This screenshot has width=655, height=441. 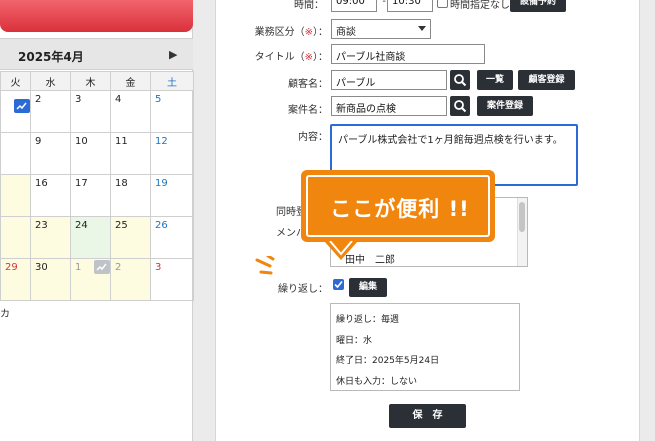 What do you see at coordinates (480, 5) in the screenshot?
I see `no-time-label: 時間指定なし` at bounding box center [480, 5].